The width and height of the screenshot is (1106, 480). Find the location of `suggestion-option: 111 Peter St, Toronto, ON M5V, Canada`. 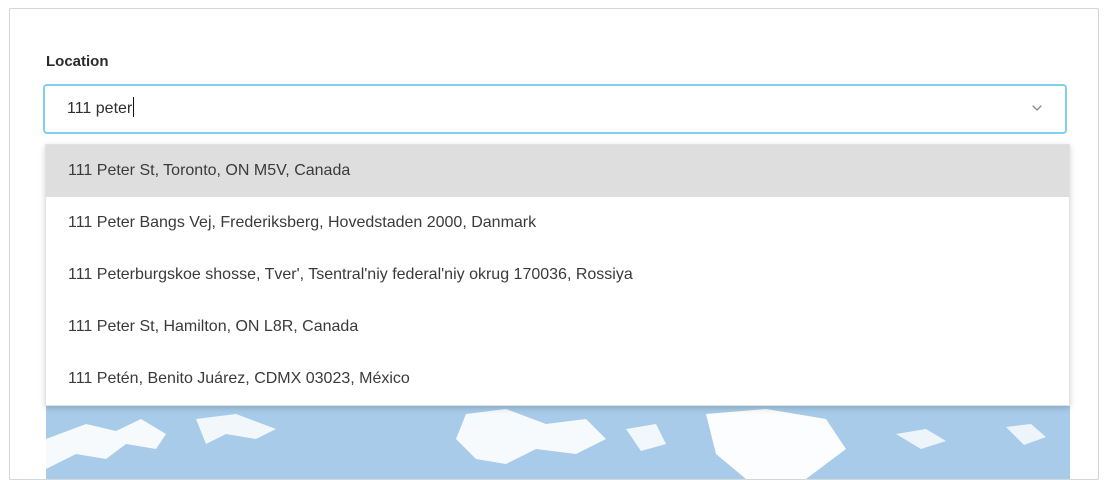

suggestion-option: 111 Peter St, Toronto, ON M5V, Canada is located at coordinates (557, 171).